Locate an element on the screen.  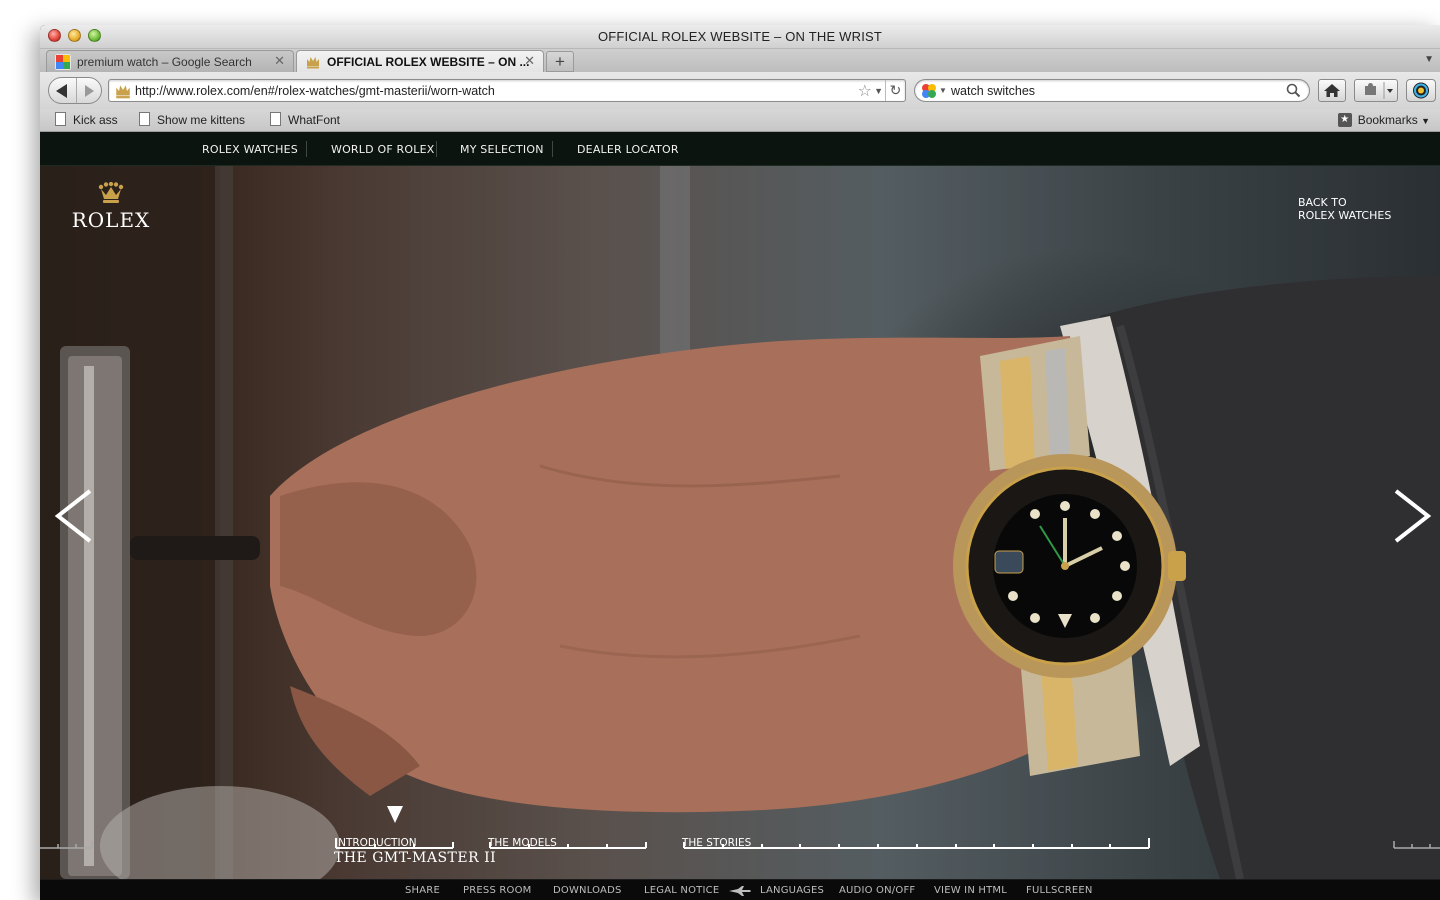
extension-button is located at coordinates (1376, 90).